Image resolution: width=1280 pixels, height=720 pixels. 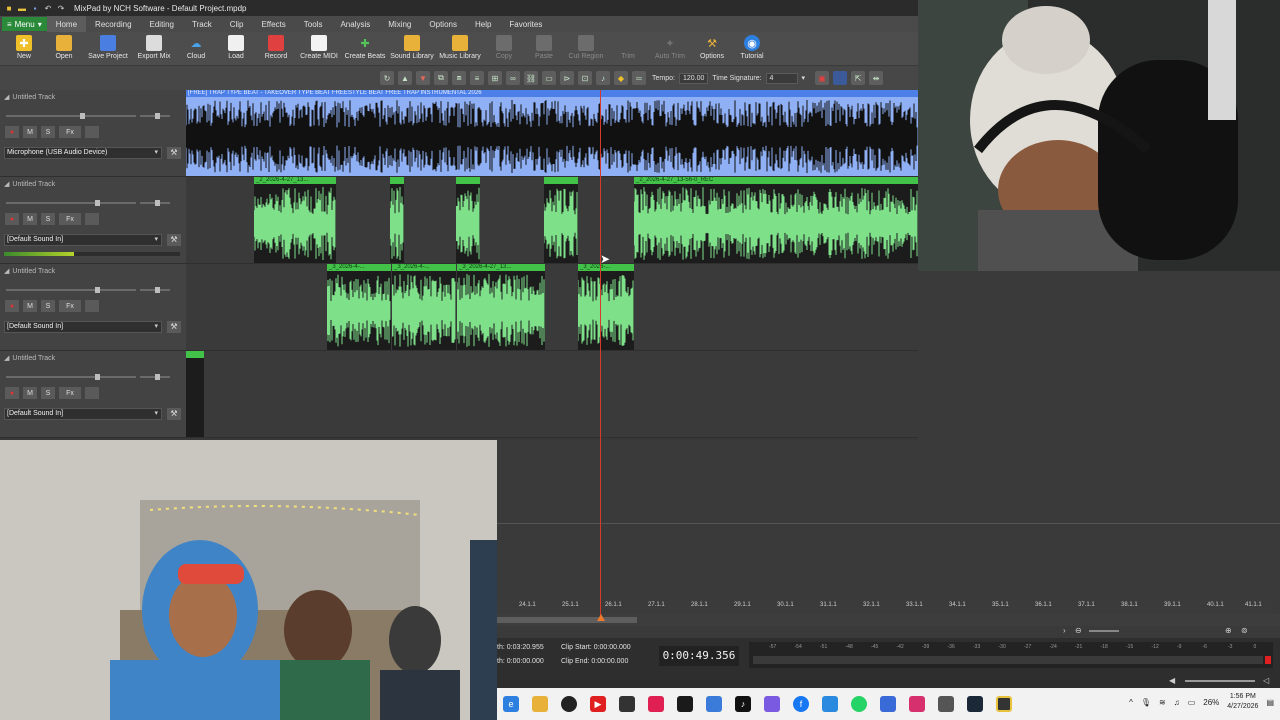 I want to click on speaker-icon: ◁, so click(x=1266, y=680).